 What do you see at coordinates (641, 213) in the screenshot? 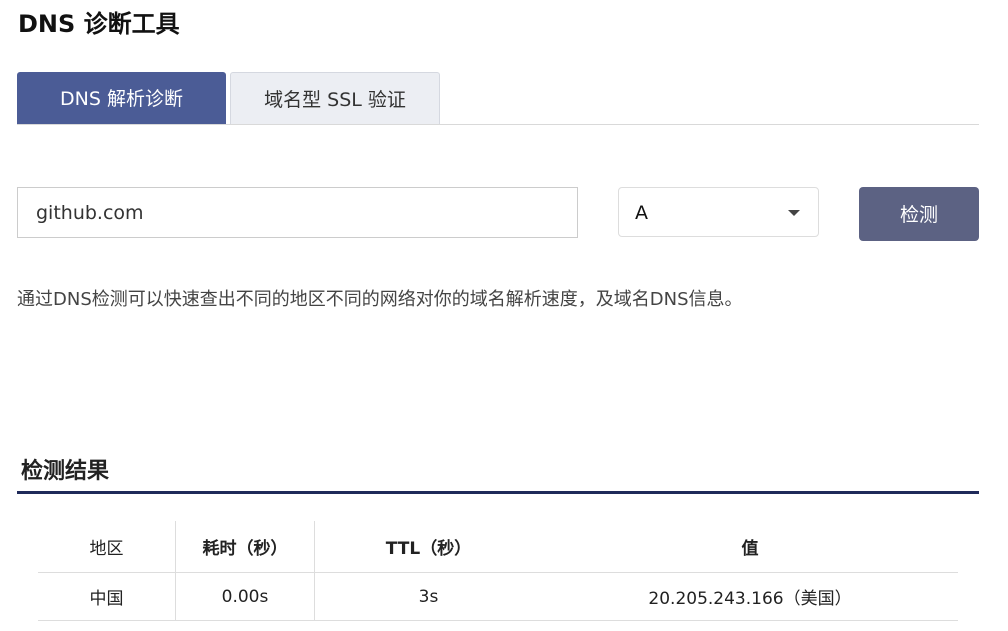
I see `record-type-value: A` at bounding box center [641, 213].